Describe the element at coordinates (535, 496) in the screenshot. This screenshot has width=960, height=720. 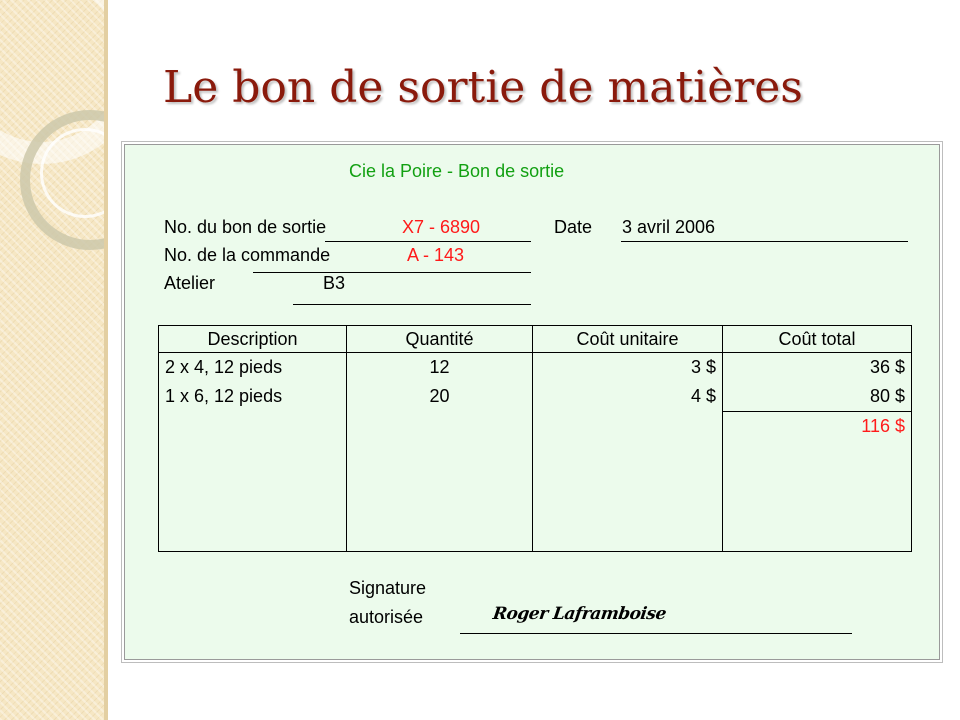
I see `table-row-empty` at that location.